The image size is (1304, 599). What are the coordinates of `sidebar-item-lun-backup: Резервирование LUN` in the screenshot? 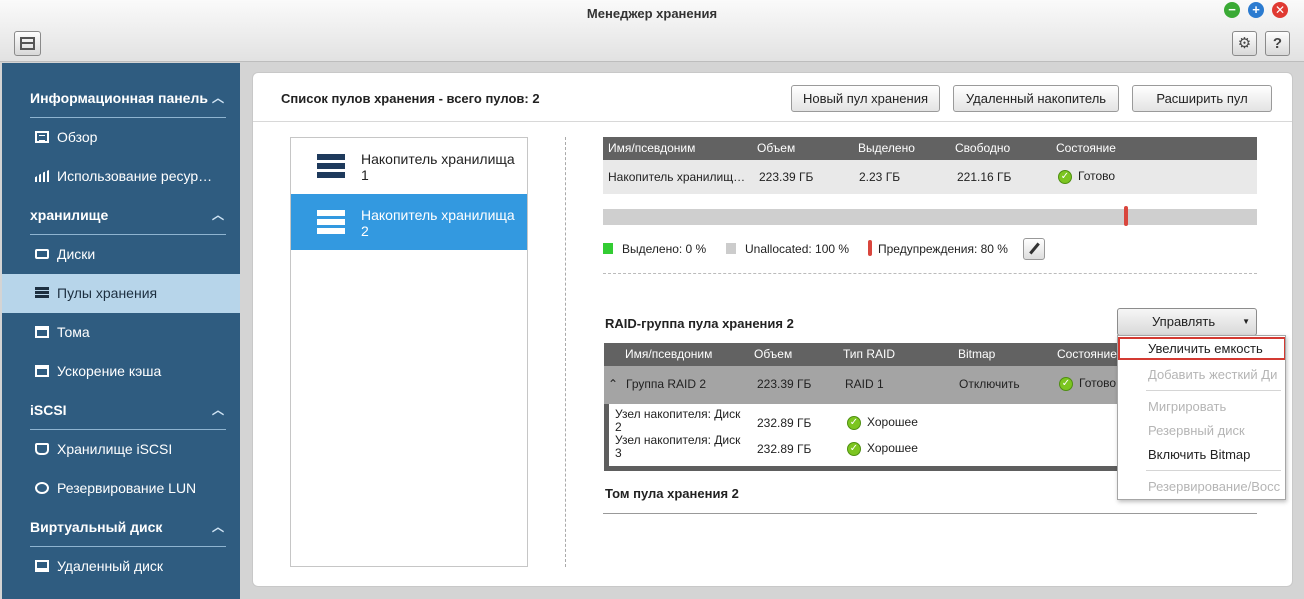 It's located at (121, 488).